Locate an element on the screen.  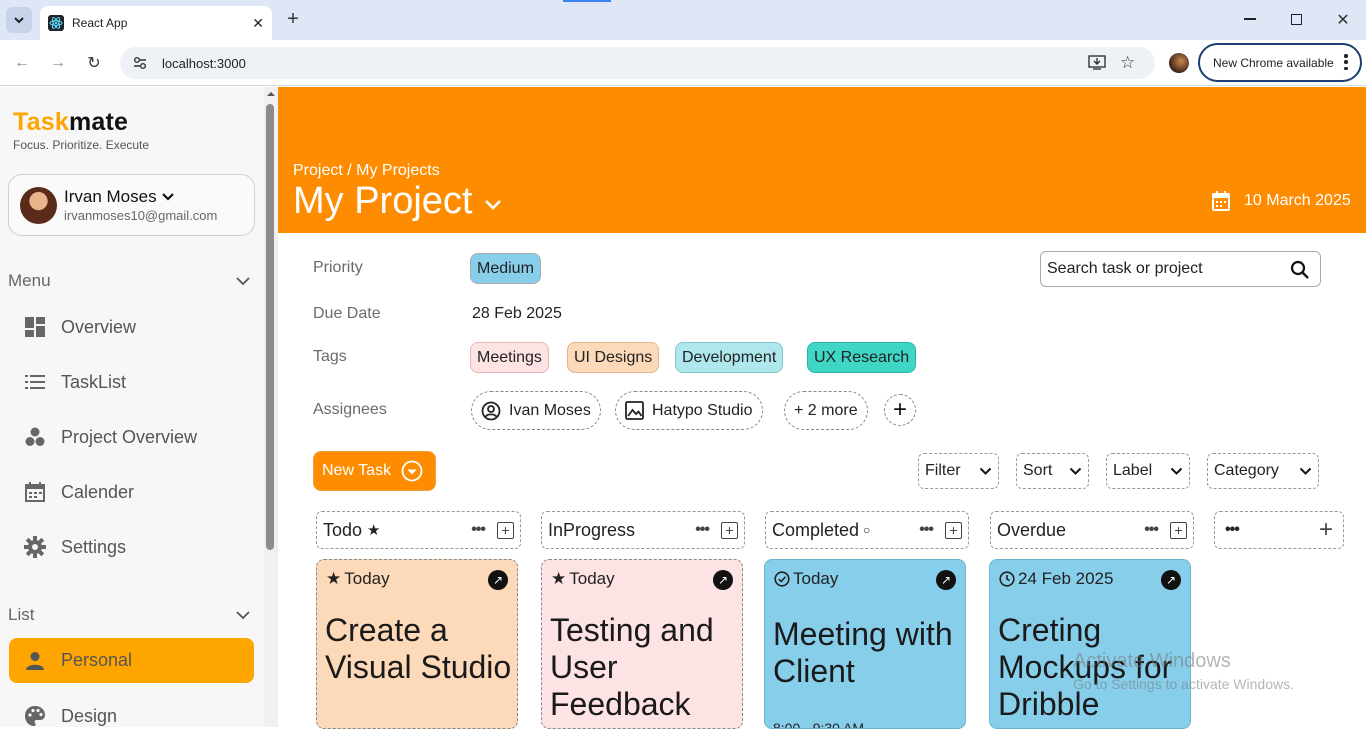
nav-item-tasklist: TaskList is located at coordinates (75, 382).